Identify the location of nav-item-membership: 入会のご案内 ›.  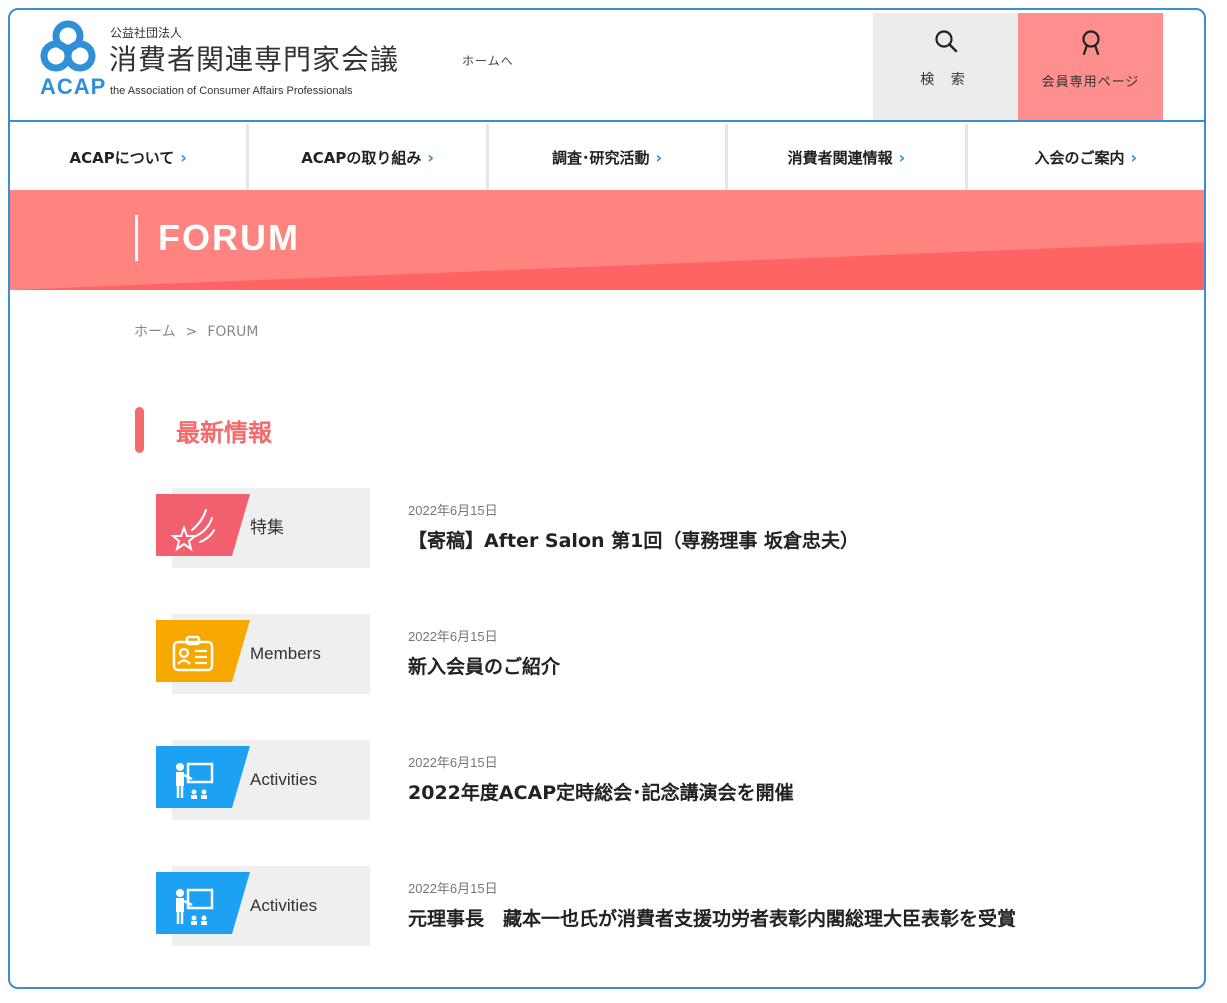
(1086, 157).